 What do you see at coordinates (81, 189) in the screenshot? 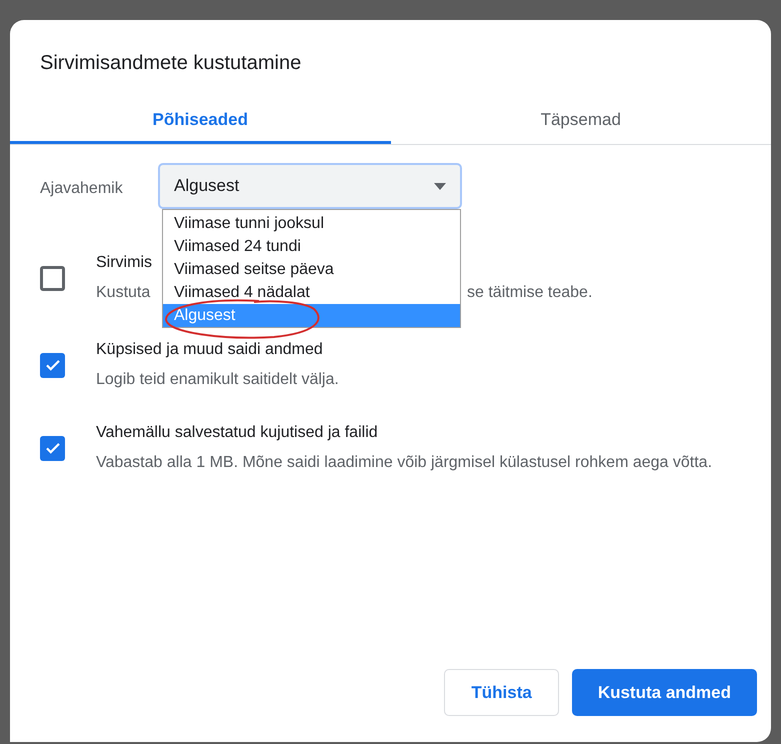
I see `field-label: Ajavahemik` at bounding box center [81, 189].